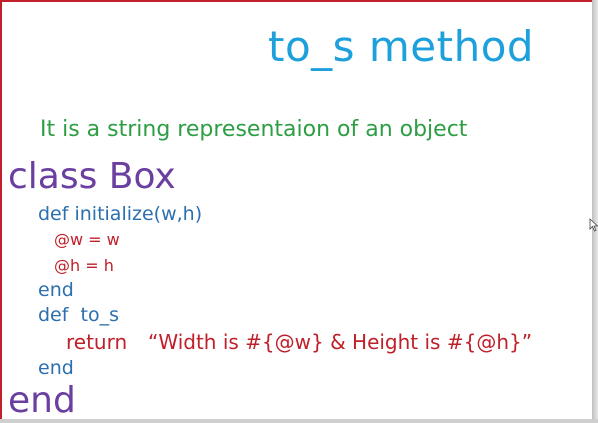 This screenshot has width=598, height=423. I want to click on code-line-assign-h: @h = h, so click(84, 265).